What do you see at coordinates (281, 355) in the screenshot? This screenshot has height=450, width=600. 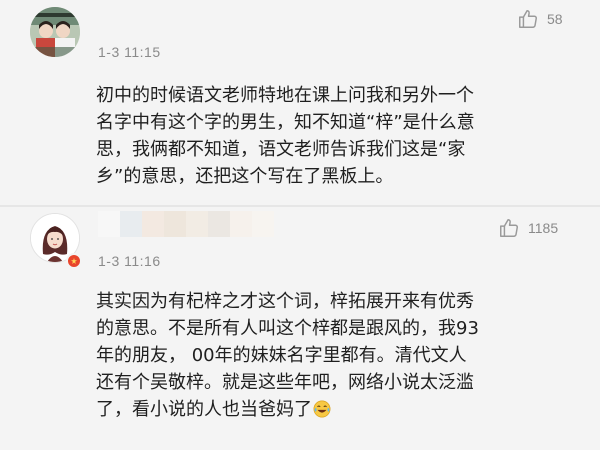 I see `comment-line: 年的朋友， 00年的妹妹名字里都有。清代文人` at bounding box center [281, 355].